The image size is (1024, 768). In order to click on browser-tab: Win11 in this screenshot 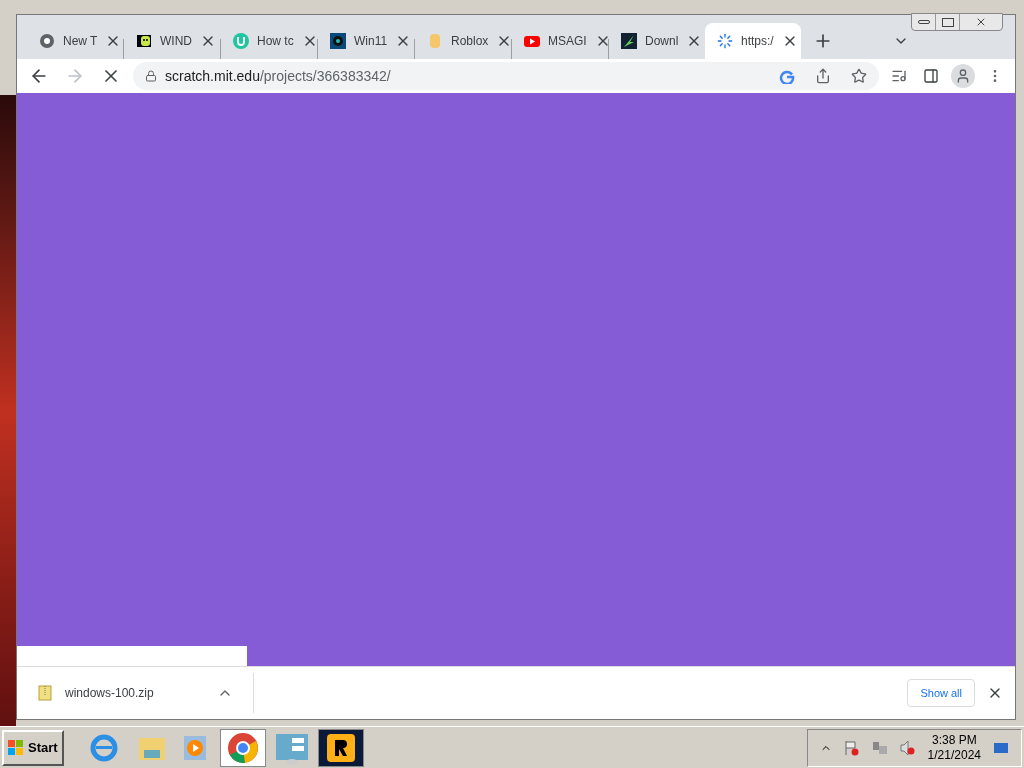, I will do `click(366, 41)`.